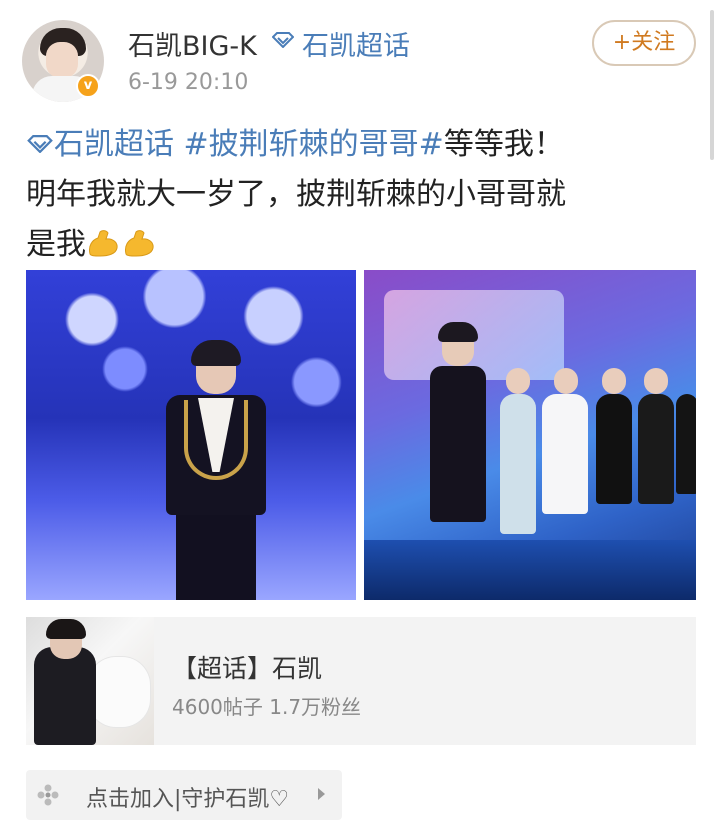 The height and width of the screenshot is (839, 720). I want to click on super-topic-thumbnail, so click(90, 681).